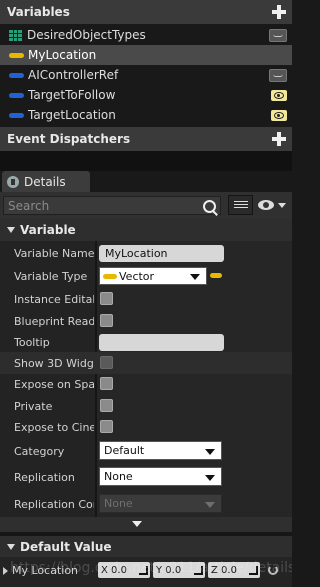 The image size is (320, 587). Describe the element at coordinates (173, 570) in the screenshot. I see `y-value: 0.0` at that location.